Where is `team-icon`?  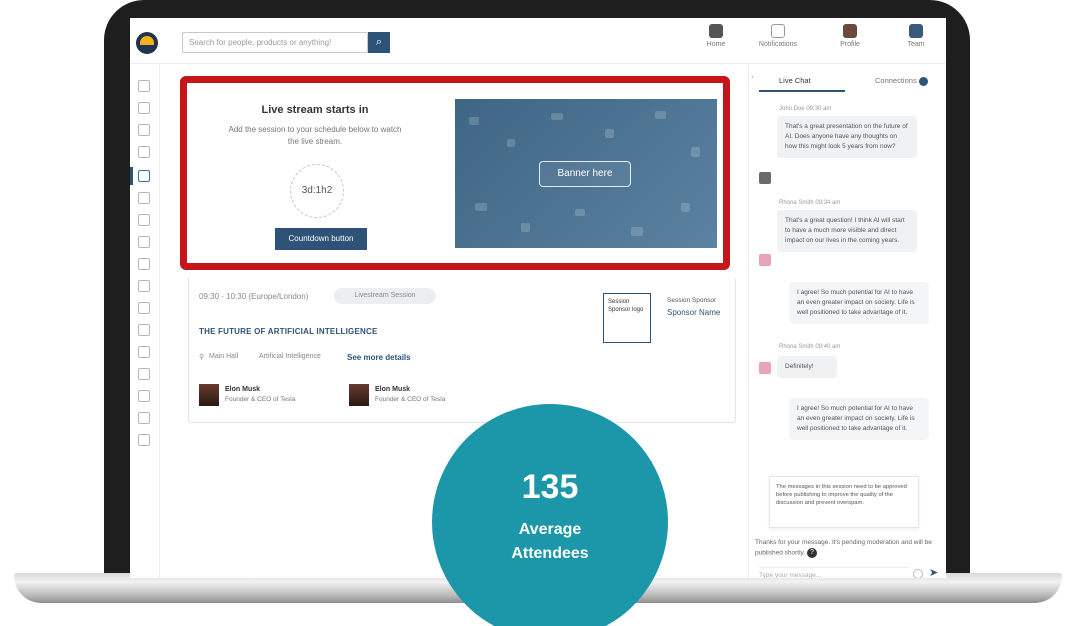 team-icon is located at coordinates (916, 31).